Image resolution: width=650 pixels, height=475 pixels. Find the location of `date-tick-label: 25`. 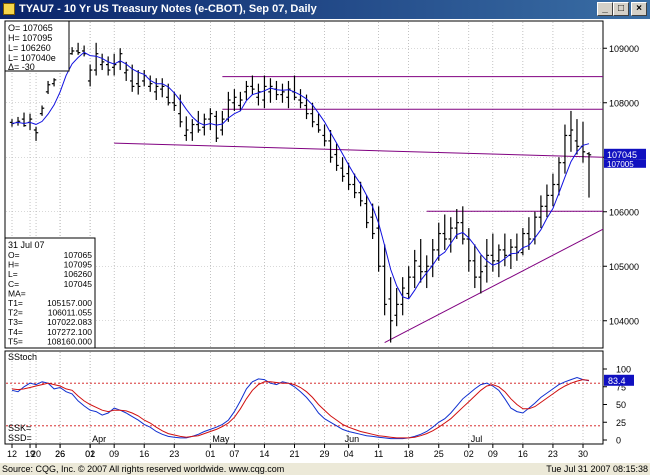

date-tick-label: 25 is located at coordinates (439, 454).